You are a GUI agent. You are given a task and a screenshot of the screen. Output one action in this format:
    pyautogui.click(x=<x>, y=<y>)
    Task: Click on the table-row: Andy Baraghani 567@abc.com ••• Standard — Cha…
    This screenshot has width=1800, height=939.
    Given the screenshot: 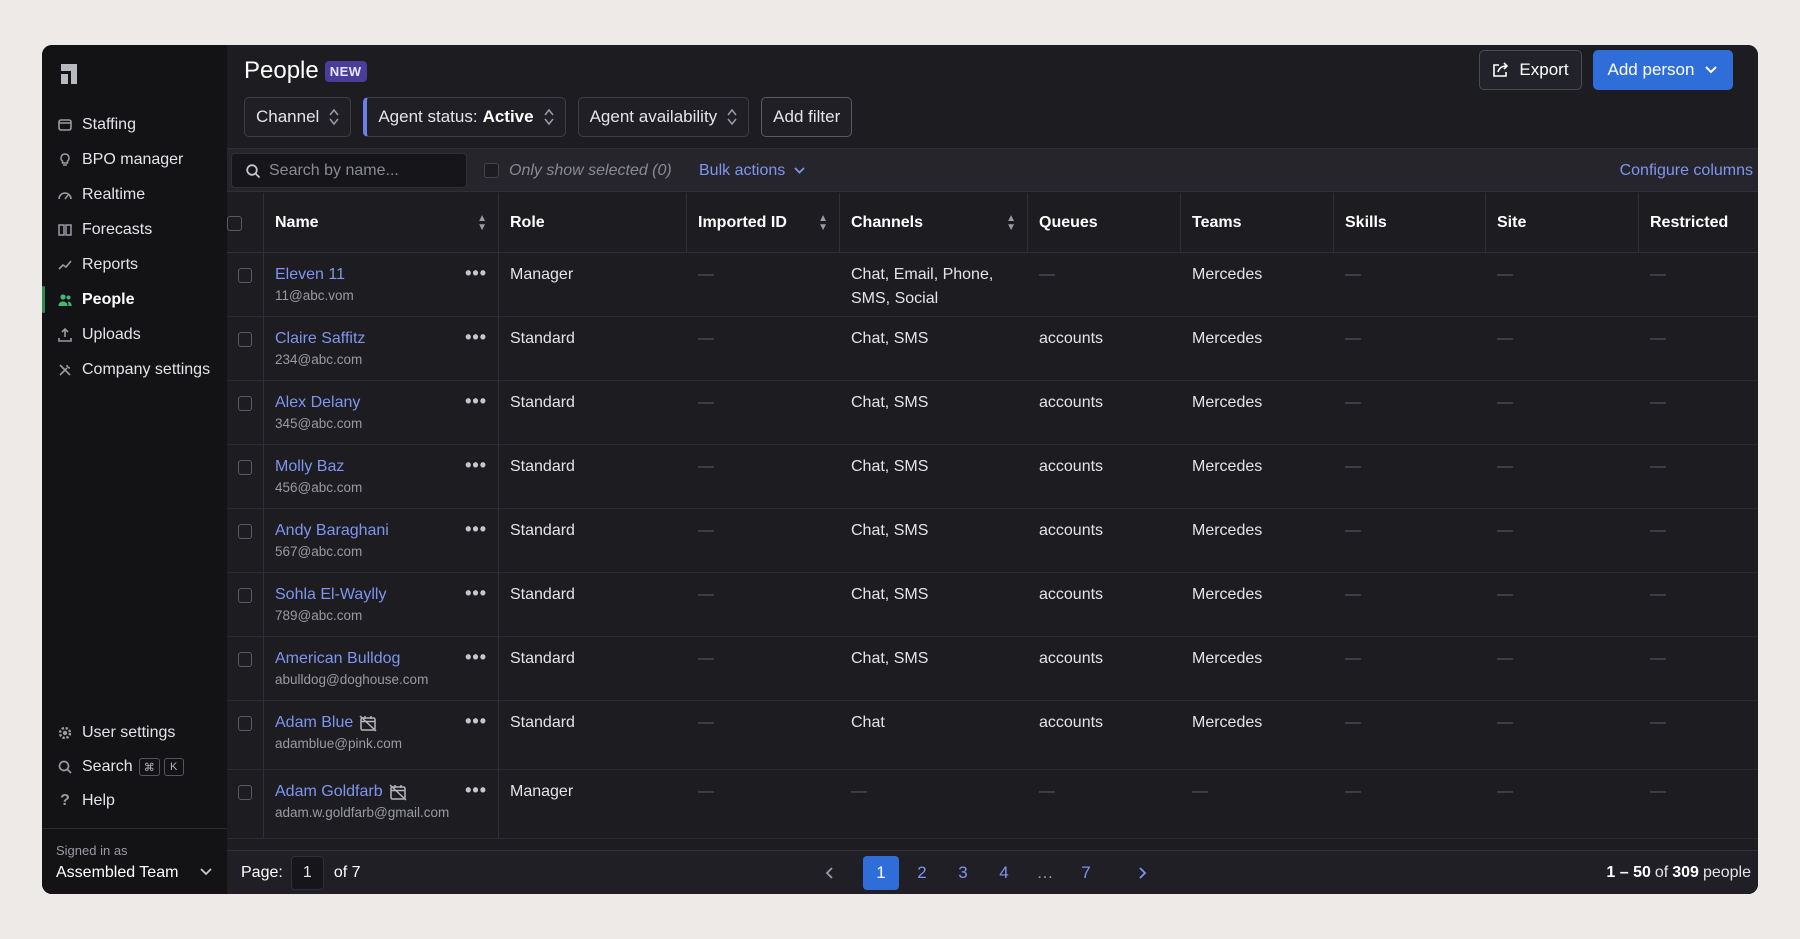 What is the action you would take?
    pyautogui.click(x=992, y=541)
    